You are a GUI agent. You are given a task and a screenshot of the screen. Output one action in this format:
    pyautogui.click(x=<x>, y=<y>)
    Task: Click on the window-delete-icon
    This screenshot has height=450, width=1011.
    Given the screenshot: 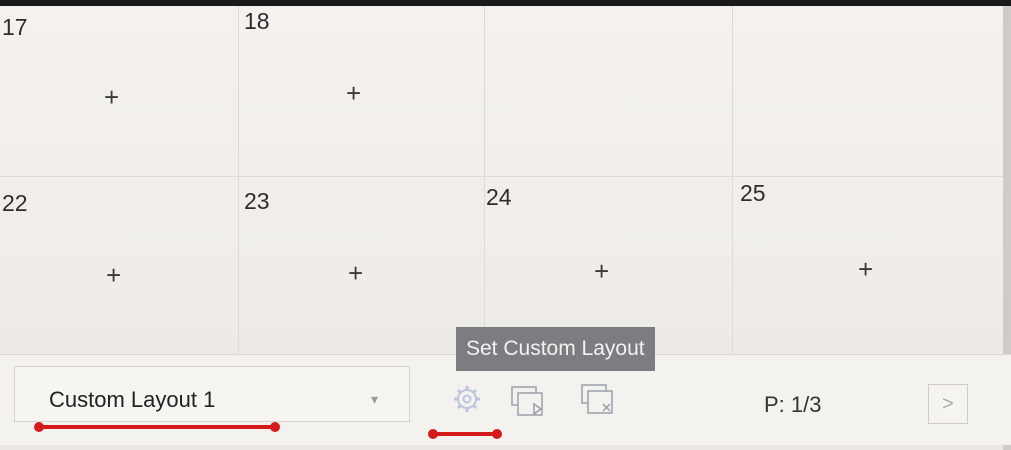 What is the action you would take?
    pyautogui.click(x=598, y=401)
    